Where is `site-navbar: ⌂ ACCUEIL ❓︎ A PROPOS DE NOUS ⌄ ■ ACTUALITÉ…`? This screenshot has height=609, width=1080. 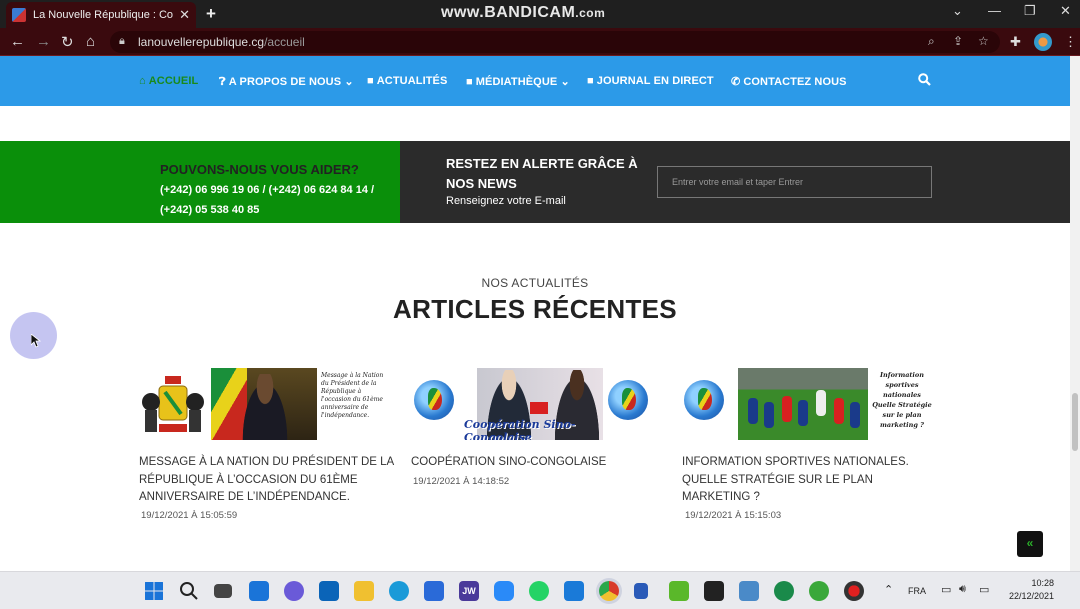 site-navbar: ⌂ ACCUEIL ❓︎ A PROPOS DE NOUS ⌄ ■ ACTUALITÉ… is located at coordinates (535, 81).